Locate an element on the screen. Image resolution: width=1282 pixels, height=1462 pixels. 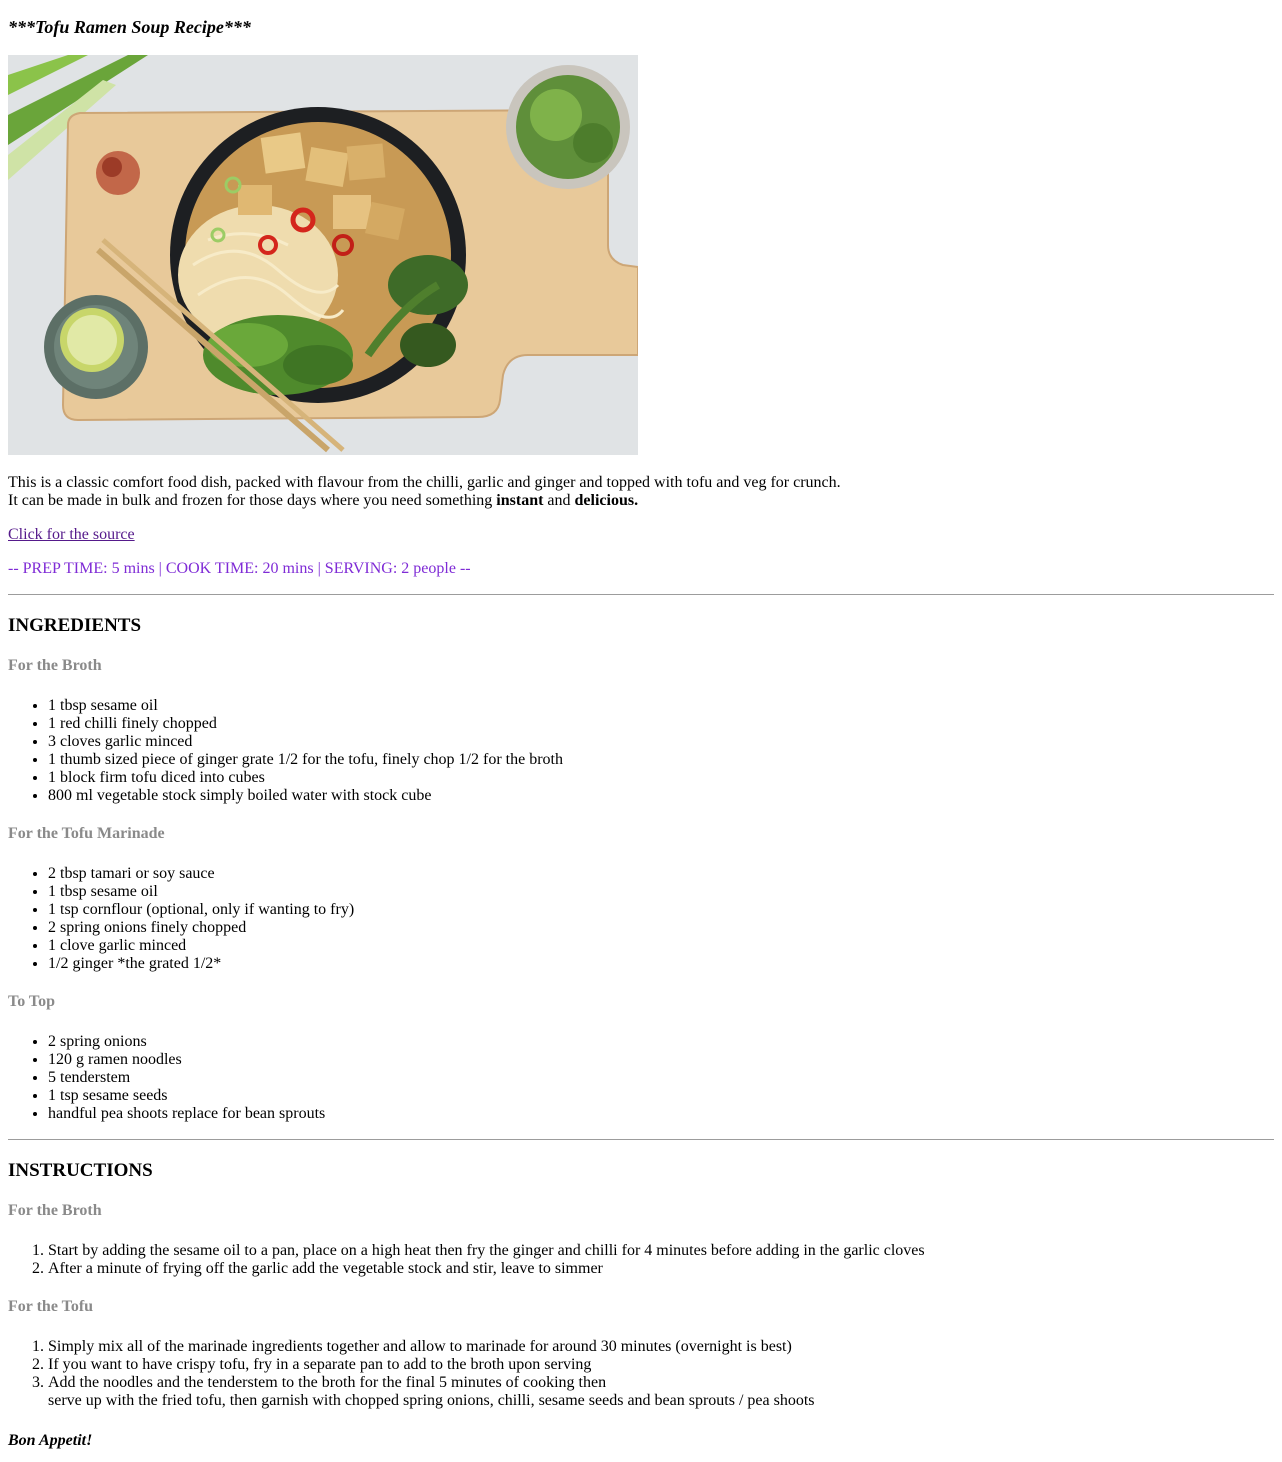
list-item: 1 tsp sesame seeds is located at coordinates (661, 1096).